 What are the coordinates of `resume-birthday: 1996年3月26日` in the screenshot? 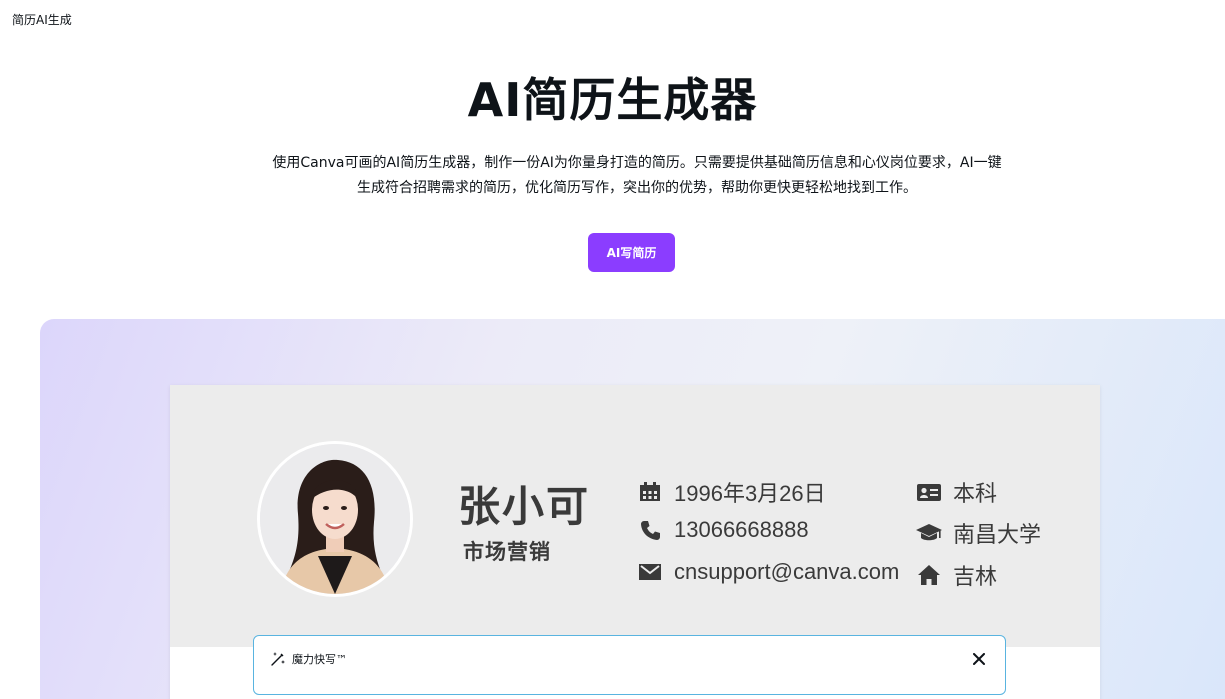 It's located at (731, 492).